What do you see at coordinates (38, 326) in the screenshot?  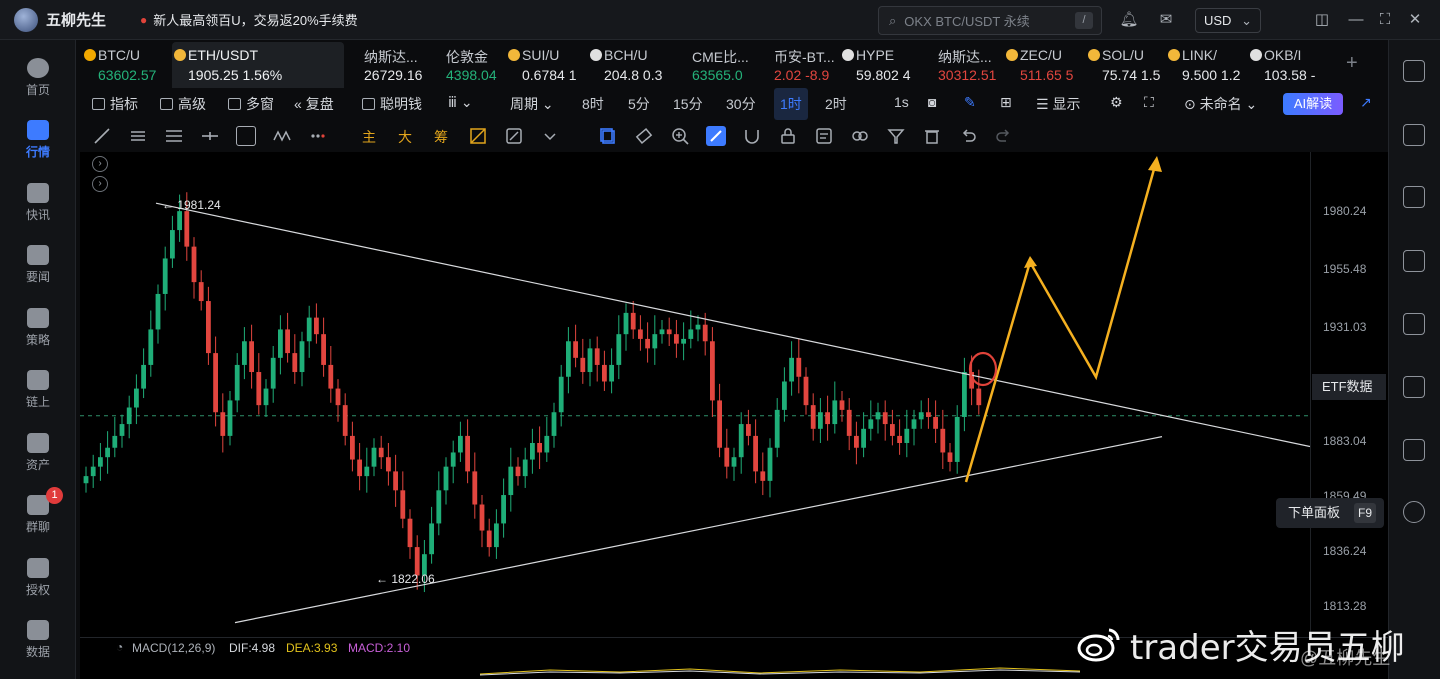 I see `nav-item-strategy: 策略` at bounding box center [38, 326].